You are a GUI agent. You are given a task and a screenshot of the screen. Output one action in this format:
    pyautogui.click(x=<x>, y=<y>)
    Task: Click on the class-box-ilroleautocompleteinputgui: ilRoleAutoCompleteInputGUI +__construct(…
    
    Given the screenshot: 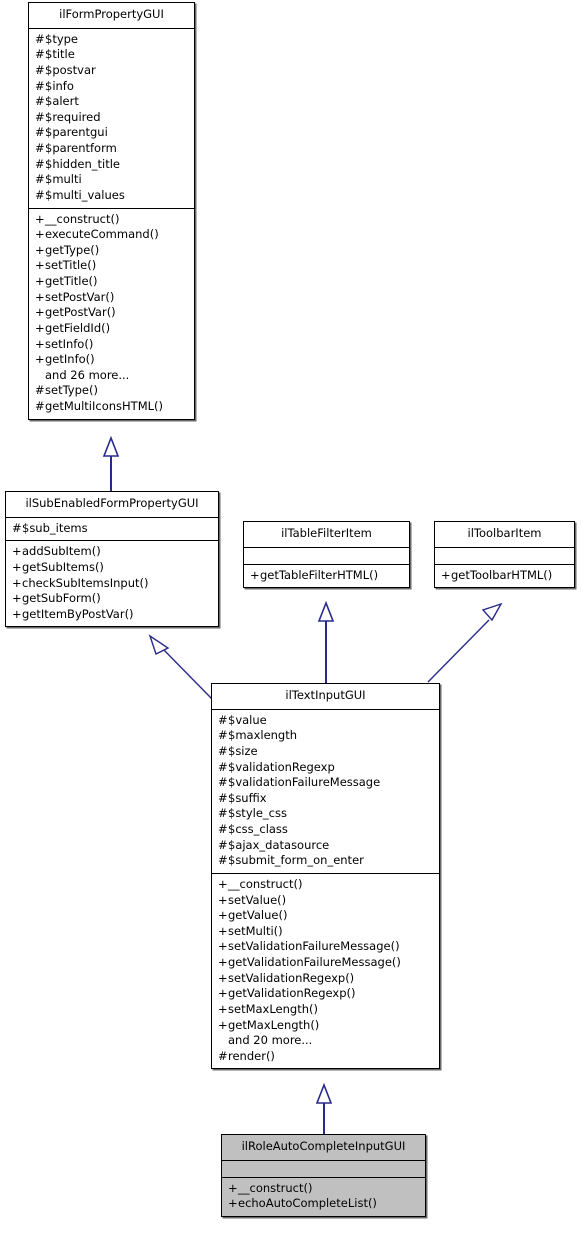 What is the action you would take?
    pyautogui.click(x=323, y=1175)
    